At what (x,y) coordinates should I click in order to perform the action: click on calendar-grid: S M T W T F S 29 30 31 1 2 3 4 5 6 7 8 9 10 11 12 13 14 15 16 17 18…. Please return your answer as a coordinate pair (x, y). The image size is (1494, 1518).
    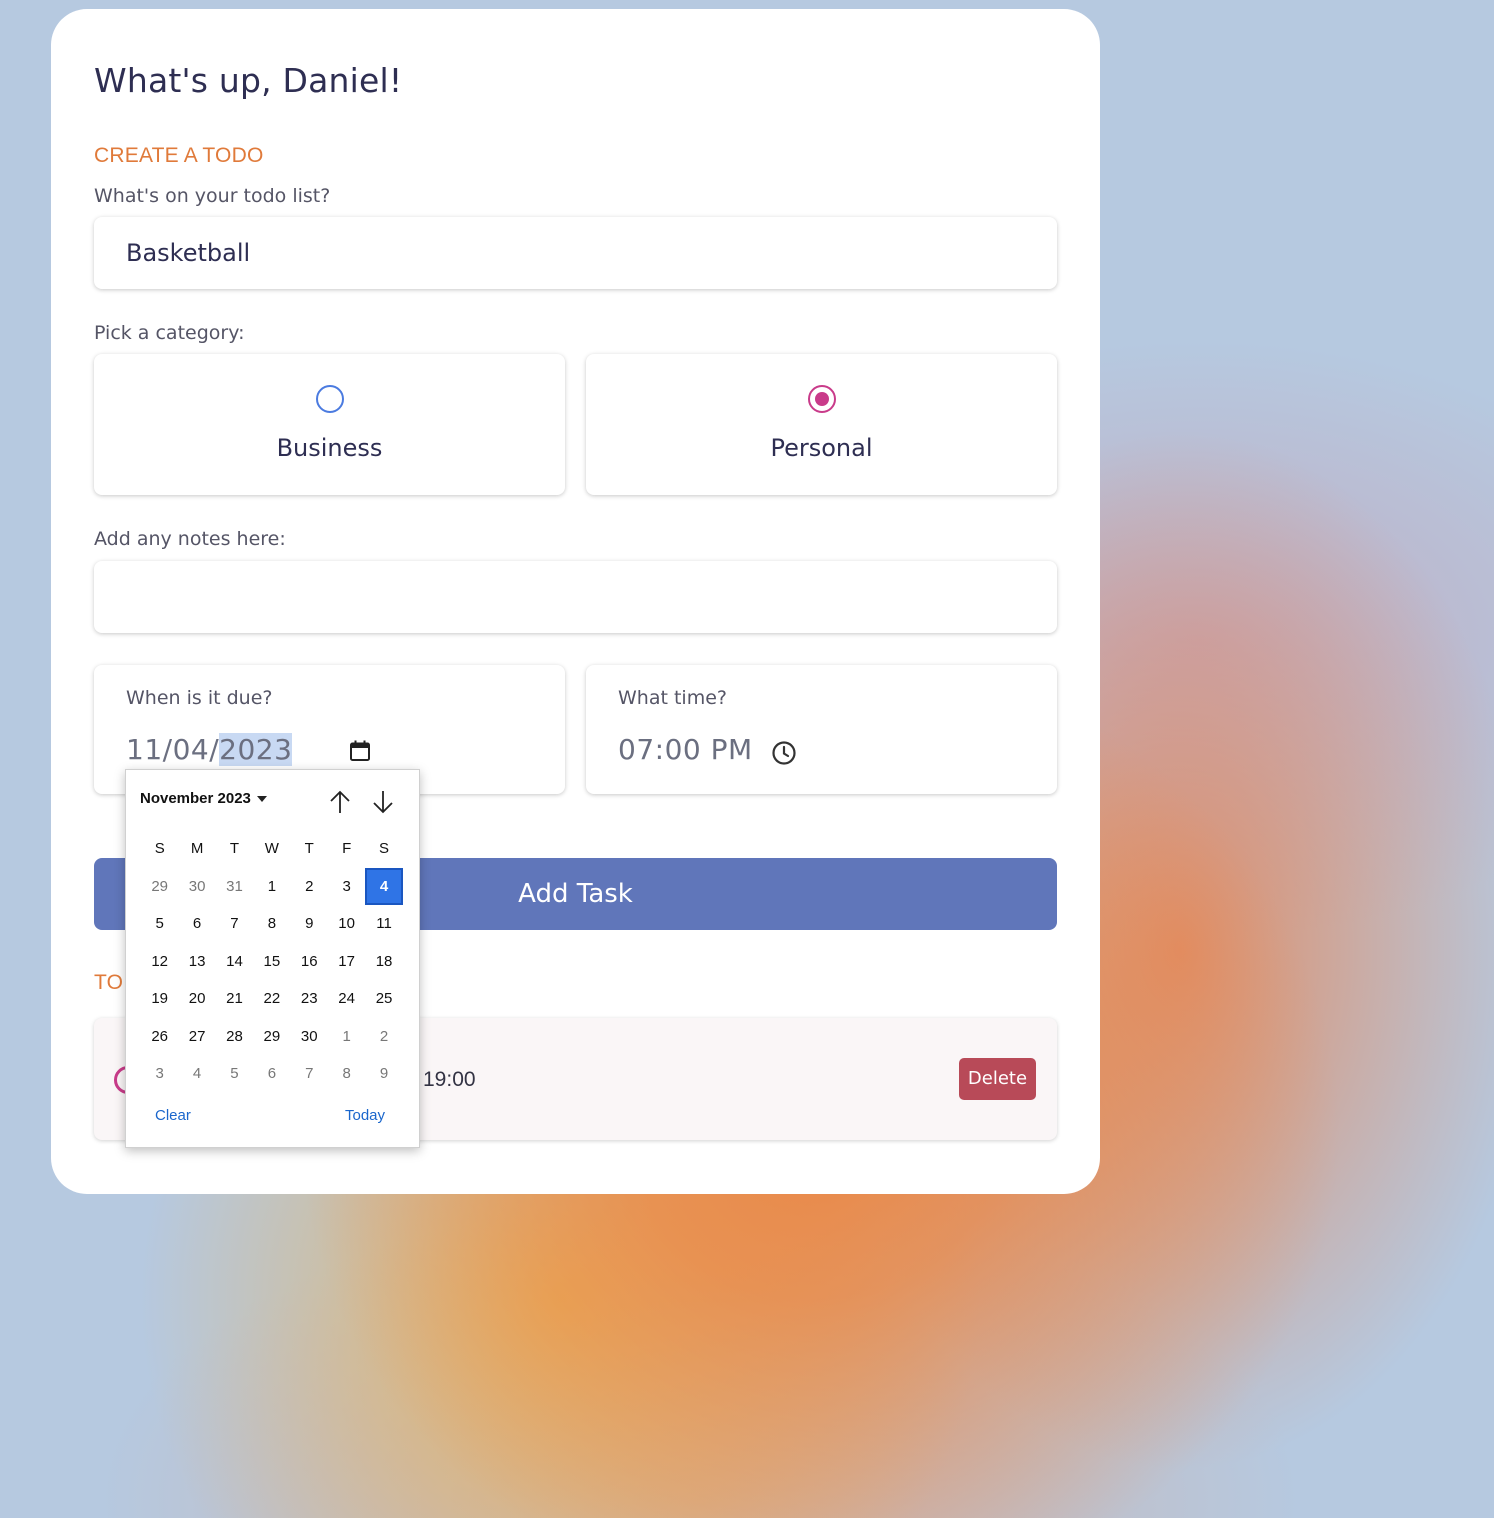
    Looking at the image, I should click on (272, 961).